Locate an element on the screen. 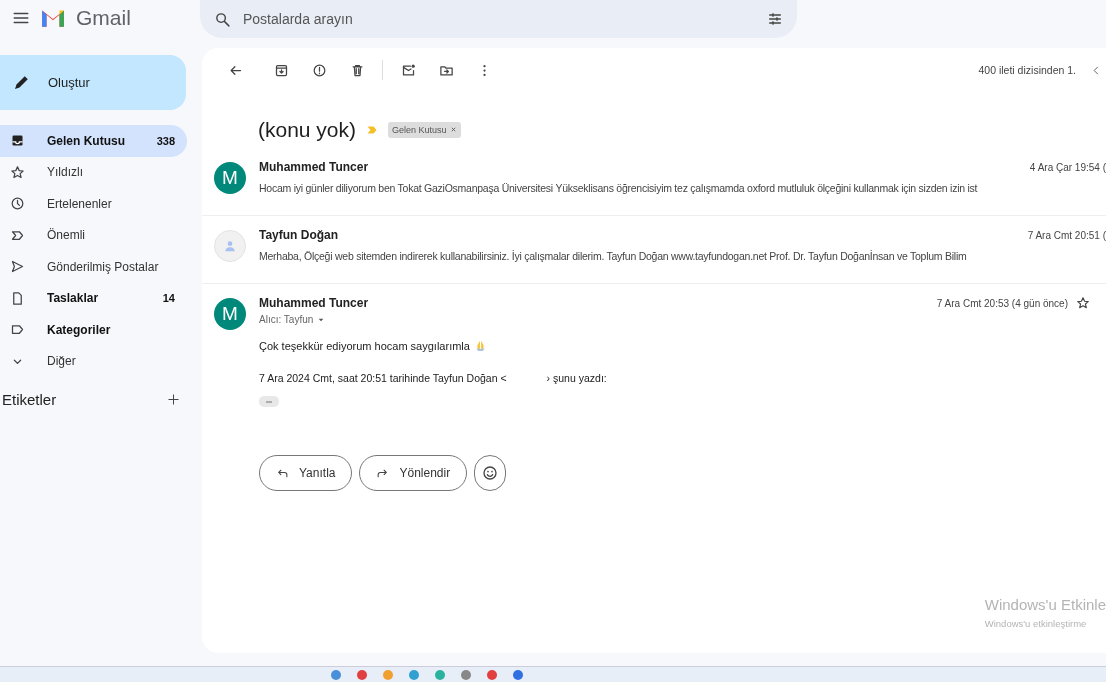  label-chip: Gelen Kutusu is located at coordinates (424, 130).